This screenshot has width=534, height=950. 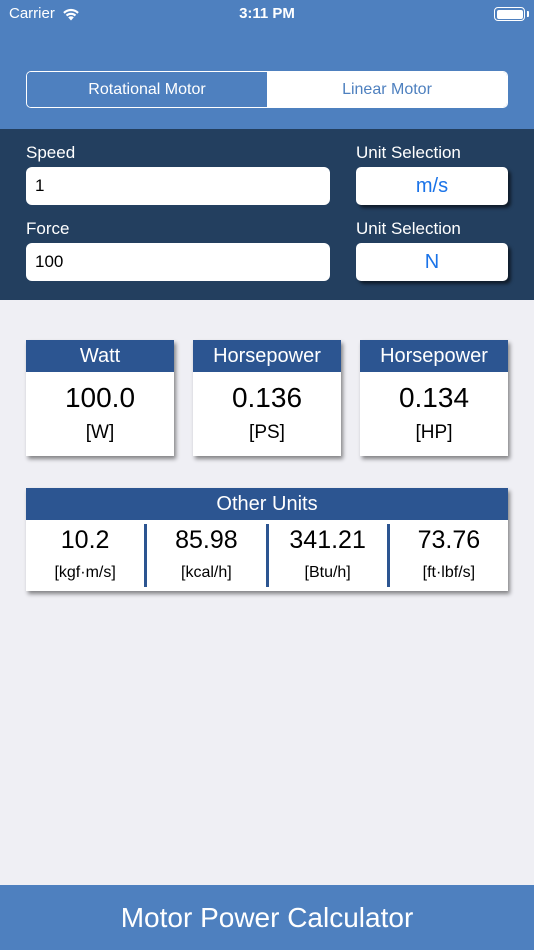 I want to click on other-unit-label: [kgf·m/s], so click(x=85, y=572).